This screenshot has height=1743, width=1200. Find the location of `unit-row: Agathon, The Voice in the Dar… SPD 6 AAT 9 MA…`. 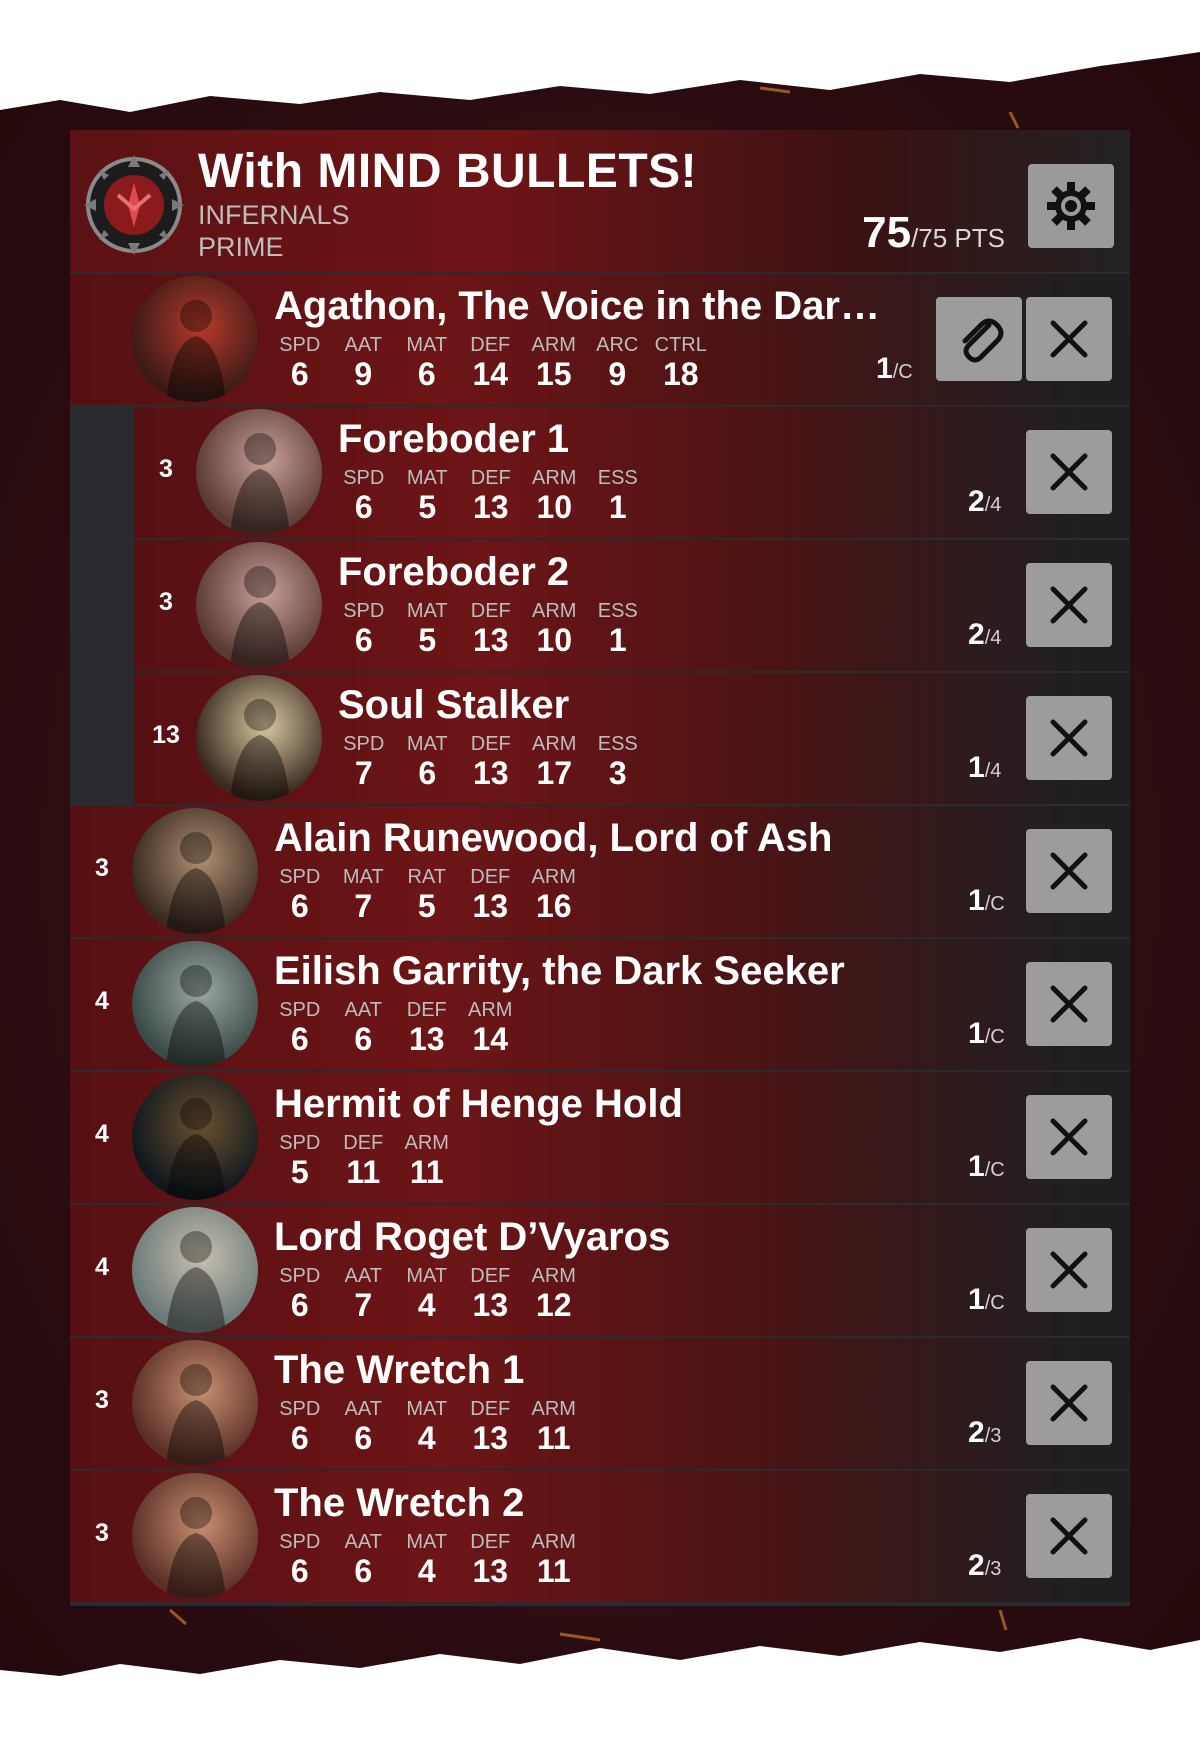

unit-row: Agathon, The Voice in the Dar… SPD 6 AAT 9 MA… is located at coordinates (600, 339).